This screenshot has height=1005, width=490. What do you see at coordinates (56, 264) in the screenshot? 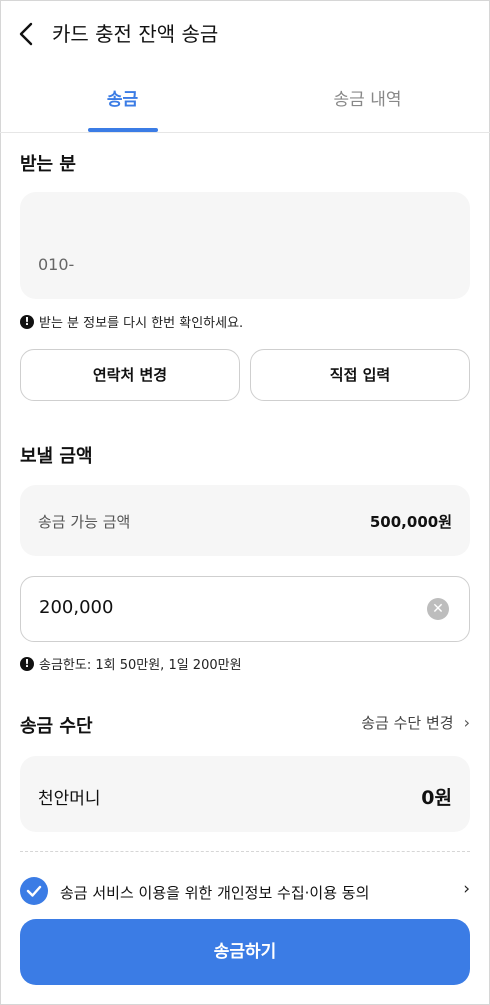
I see `phone-placeholder: 010-` at bounding box center [56, 264].